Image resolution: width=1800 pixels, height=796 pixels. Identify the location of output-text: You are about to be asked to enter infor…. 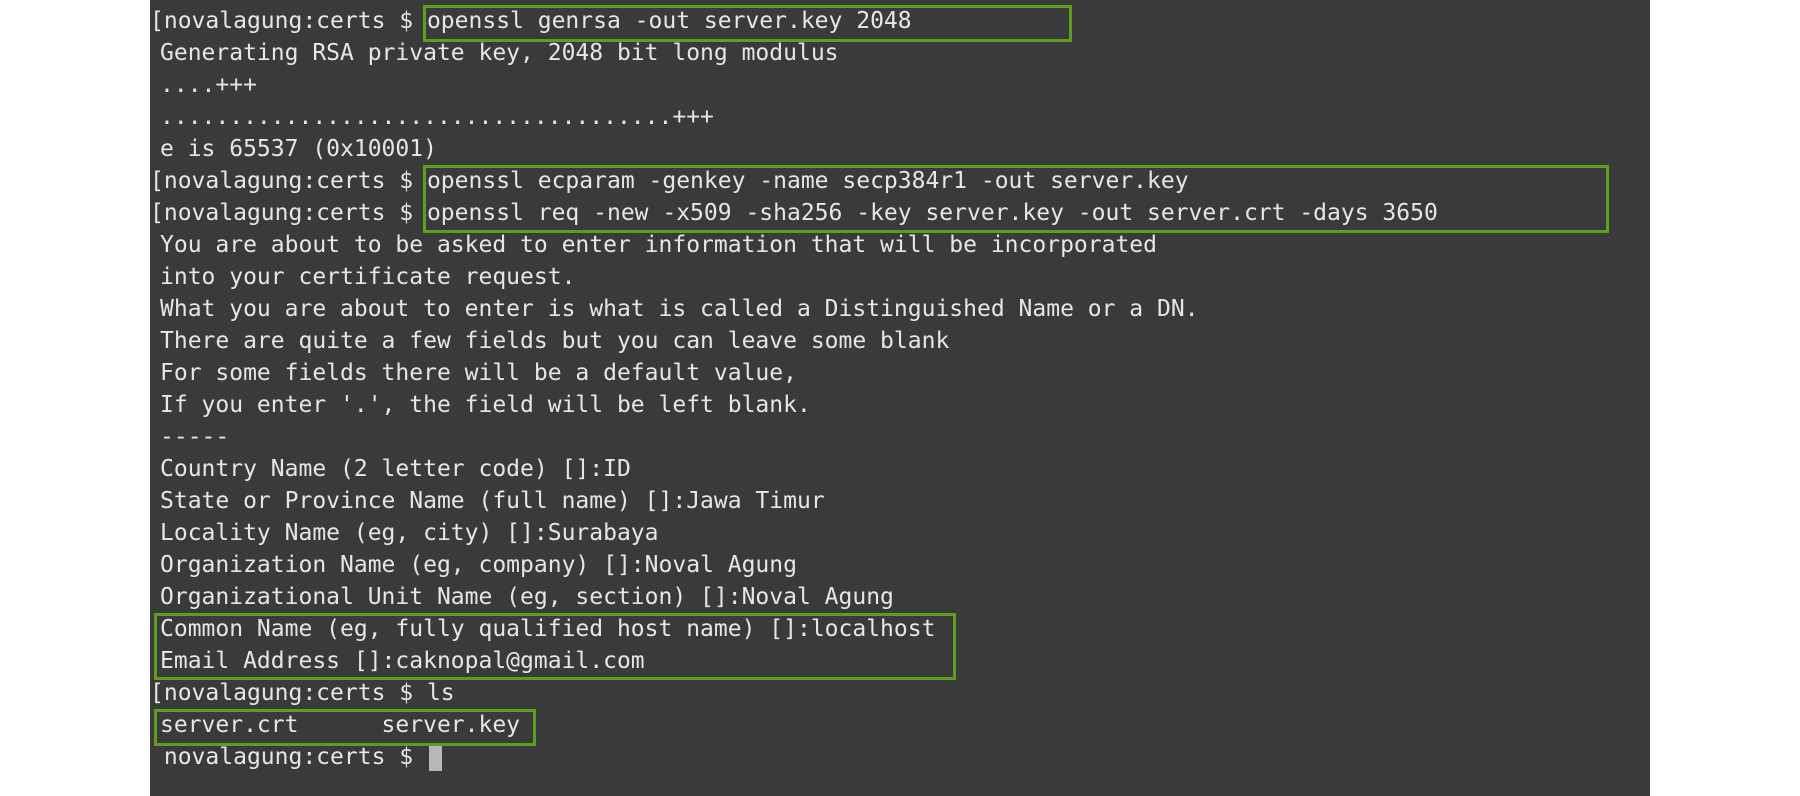
(658, 245).